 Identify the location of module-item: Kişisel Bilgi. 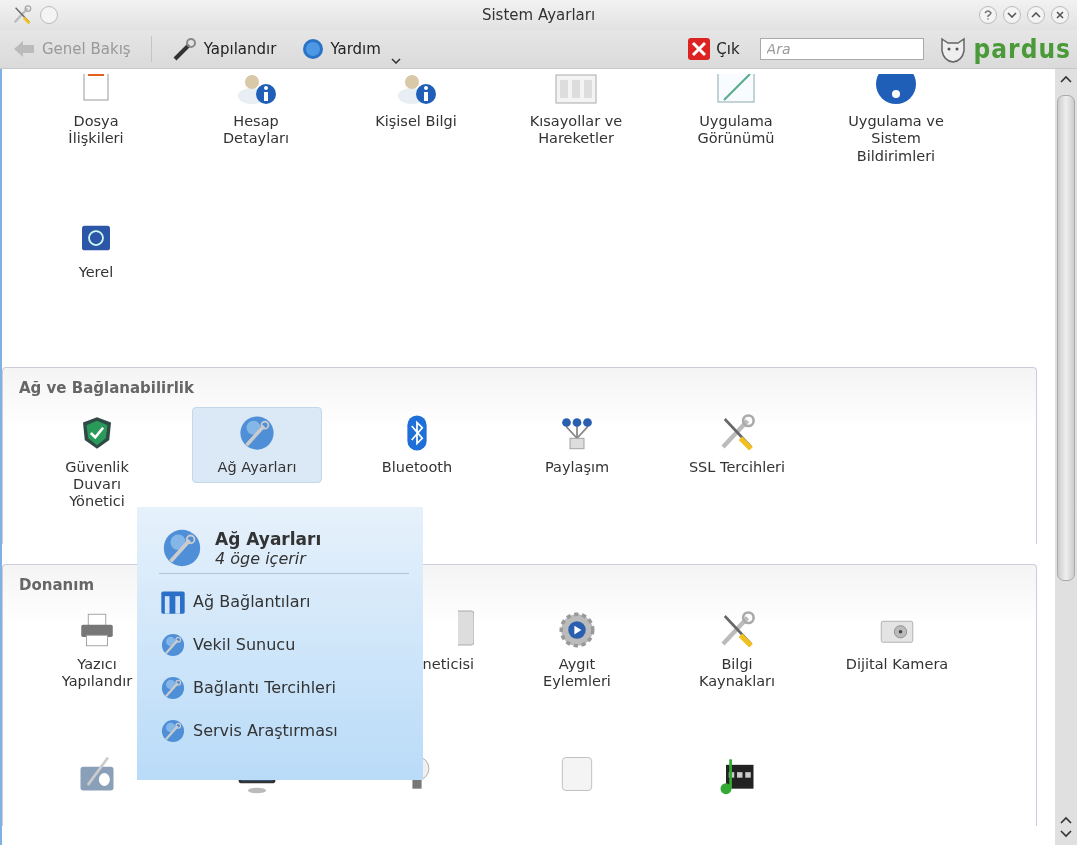
(416, 103).